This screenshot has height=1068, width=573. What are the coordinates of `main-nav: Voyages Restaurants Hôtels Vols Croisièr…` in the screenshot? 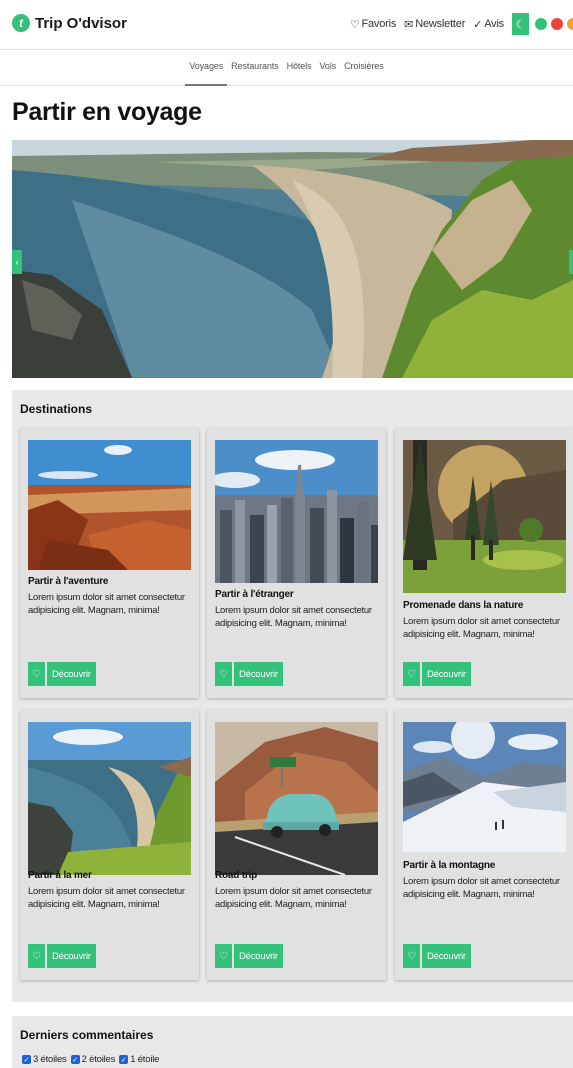 It's located at (286, 68).